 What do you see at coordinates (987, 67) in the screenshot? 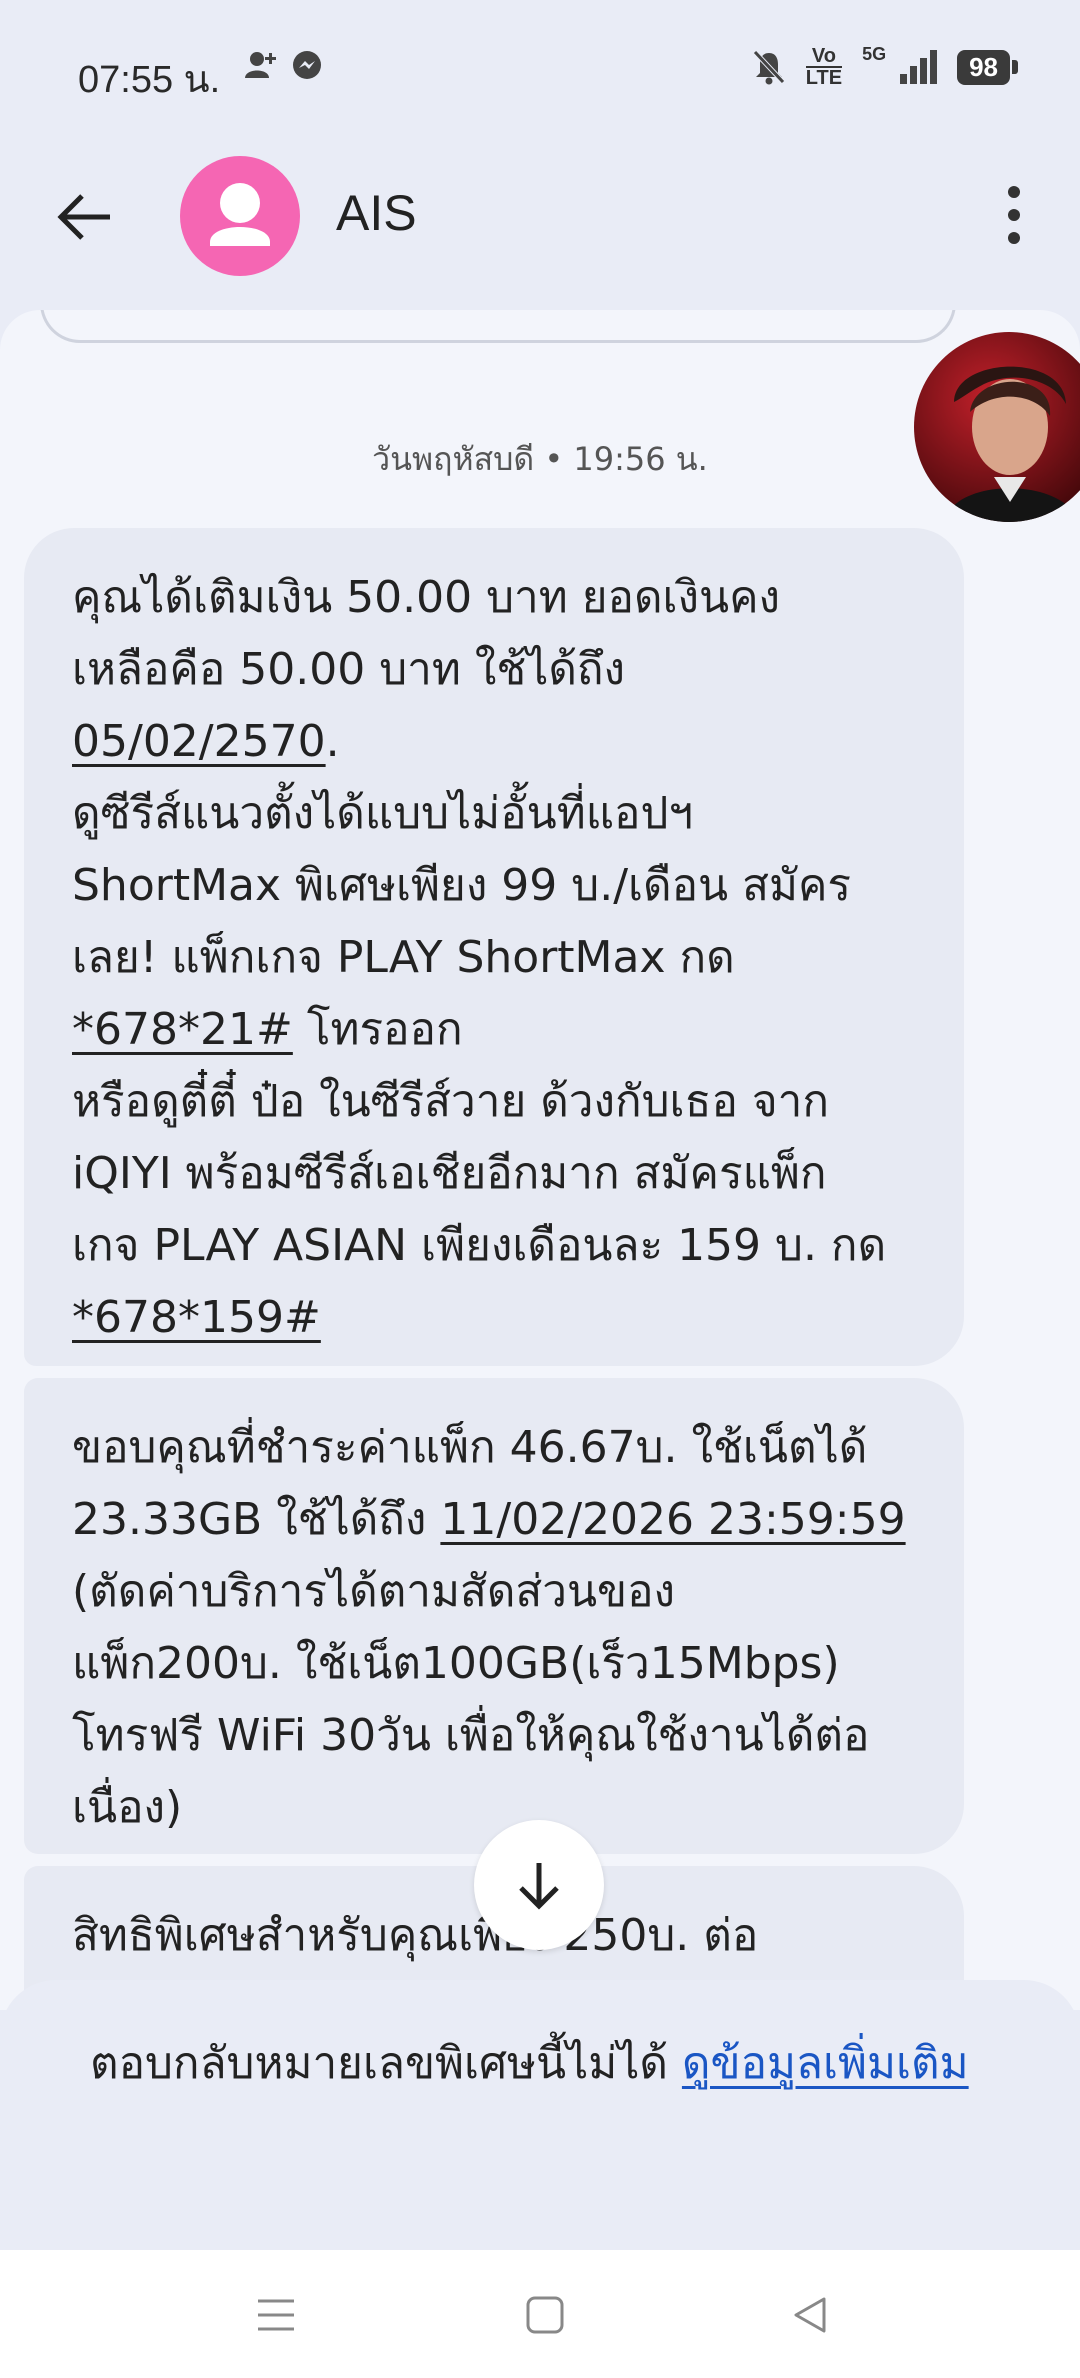
I see `battery-indicator: 98` at bounding box center [987, 67].